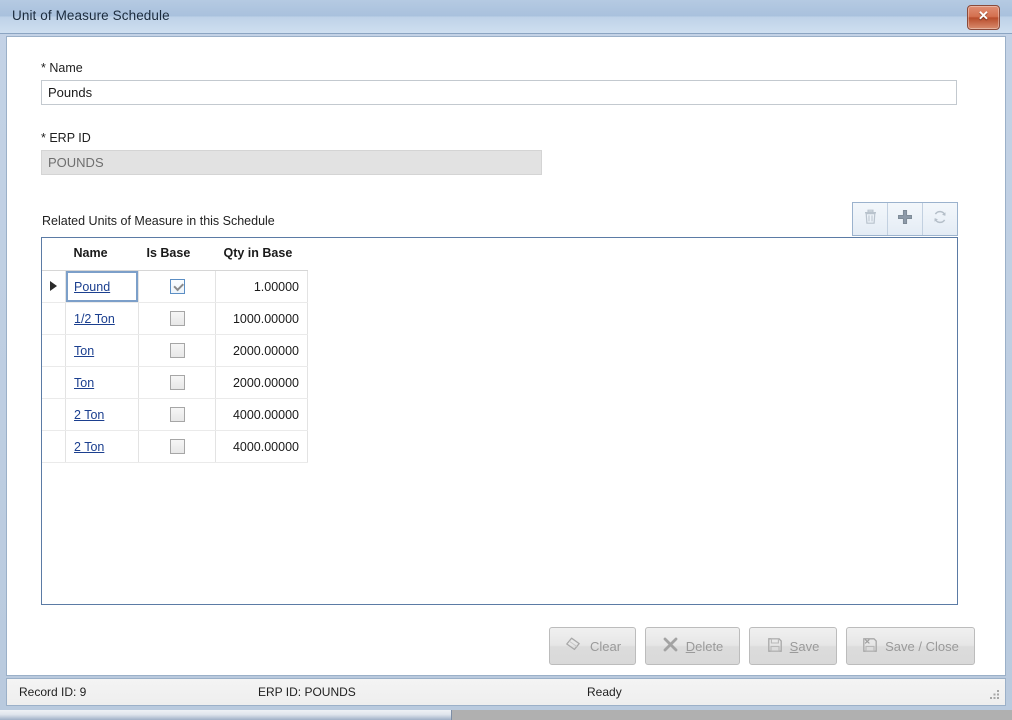  What do you see at coordinates (506, 692) in the screenshot?
I see `status-bar: Record ID: 9 ERP ID: POUNDS Ready` at bounding box center [506, 692].